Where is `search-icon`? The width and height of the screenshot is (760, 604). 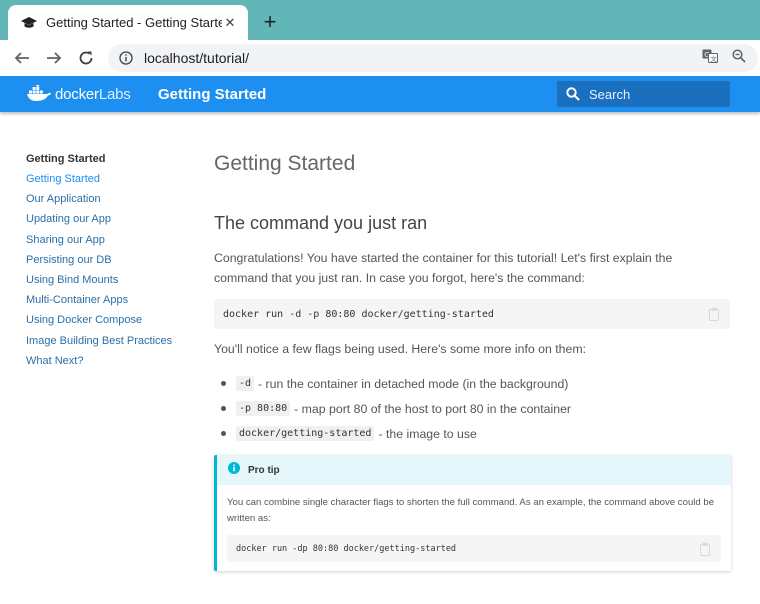
search-icon is located at coordinates (573, 94).